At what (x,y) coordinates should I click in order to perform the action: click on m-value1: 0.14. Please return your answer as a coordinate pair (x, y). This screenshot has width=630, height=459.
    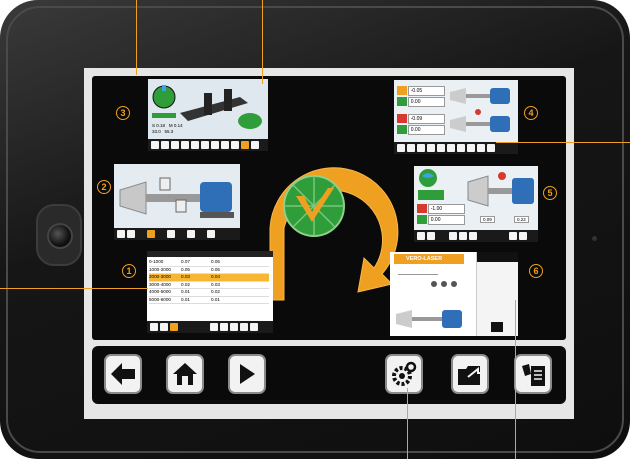
    Looking at the image, I should click on (178, 125).